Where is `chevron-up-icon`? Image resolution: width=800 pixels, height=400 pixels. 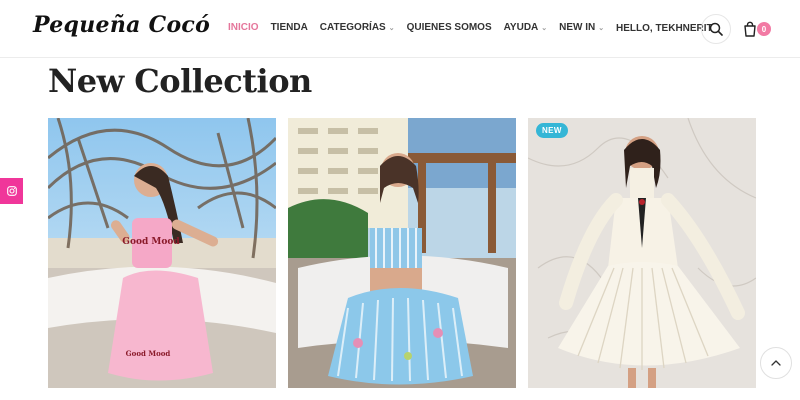 chevron-up-icon is located at coordinates (776, 363).